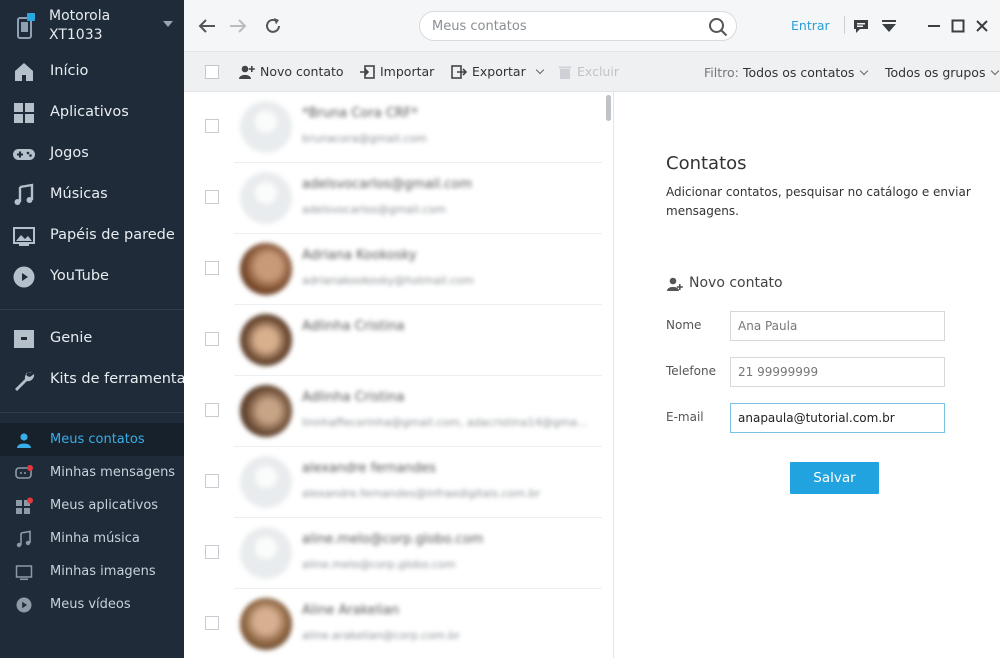 Image resolution: width=1000 pixels, height=658 pixels. Describe the element at coordinates (24, 472) in the screenshot. I see `message-icon` at that location.